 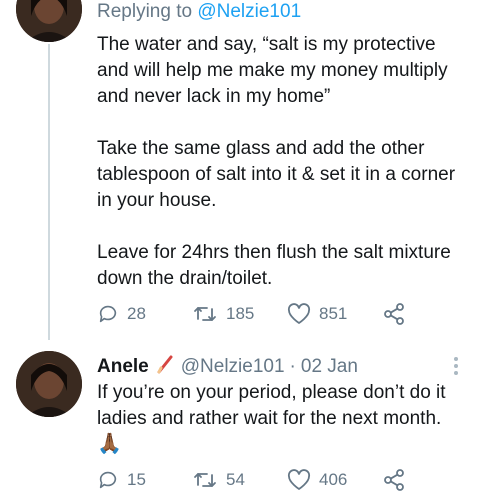 I want to click on tweet-header: Anele @Nelzie101 · 02 Jan, so click(x=227, y=367).